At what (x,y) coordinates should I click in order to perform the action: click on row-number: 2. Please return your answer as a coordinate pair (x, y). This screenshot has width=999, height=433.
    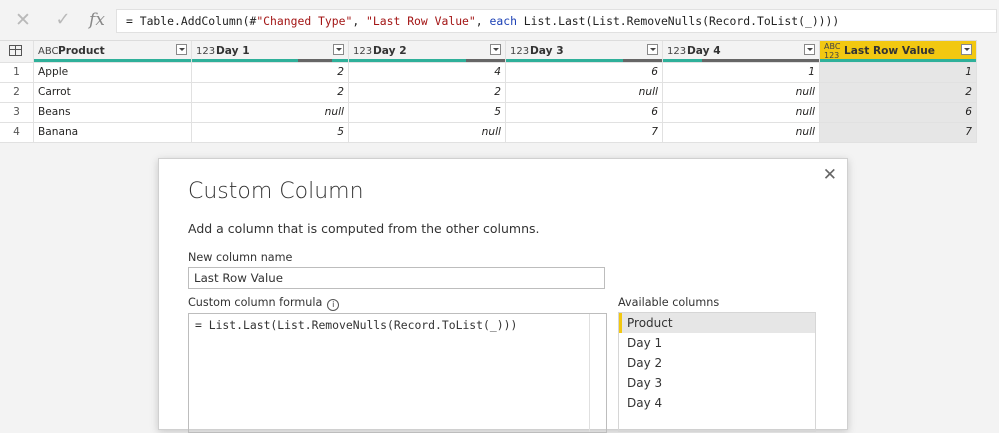
    Looking at the image, I should click on (17, 93).